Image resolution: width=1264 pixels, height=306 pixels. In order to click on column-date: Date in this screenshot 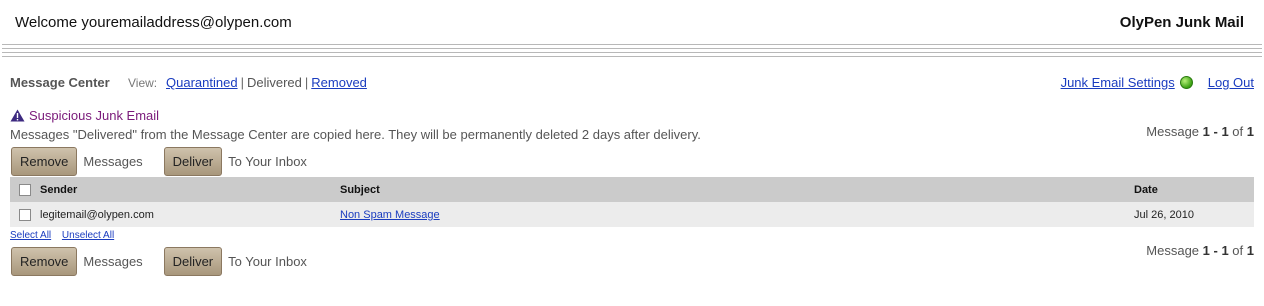, I will do `click(1194, 189)`.